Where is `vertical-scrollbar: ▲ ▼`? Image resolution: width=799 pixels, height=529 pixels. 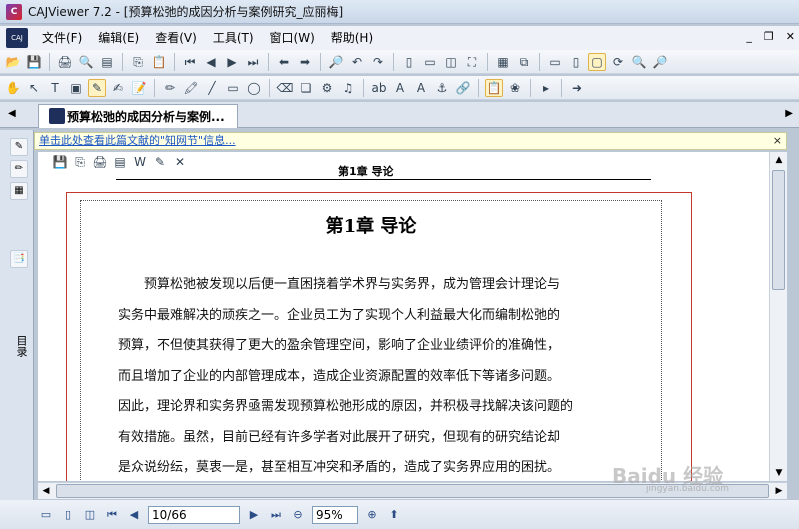 vertical-scrollbar: ▲ ▼ is located at coordinates (778, 316).